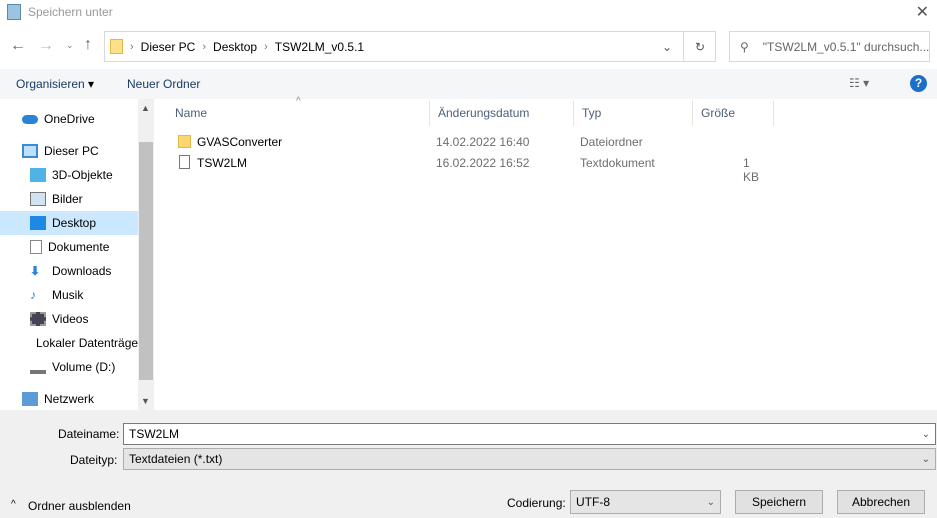  I want to click on sidebar-item-this-pc: Dieser PC, so click(69, 151).